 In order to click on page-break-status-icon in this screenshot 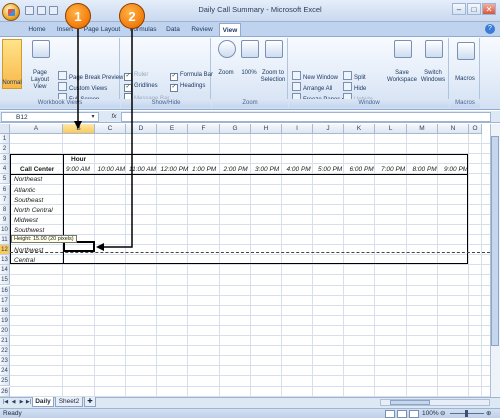, I will do `click(414, 414)`.